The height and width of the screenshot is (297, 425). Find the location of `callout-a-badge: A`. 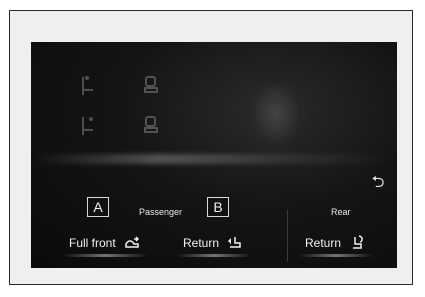

callout-a-badge: A is located at coordinates (98, 207).